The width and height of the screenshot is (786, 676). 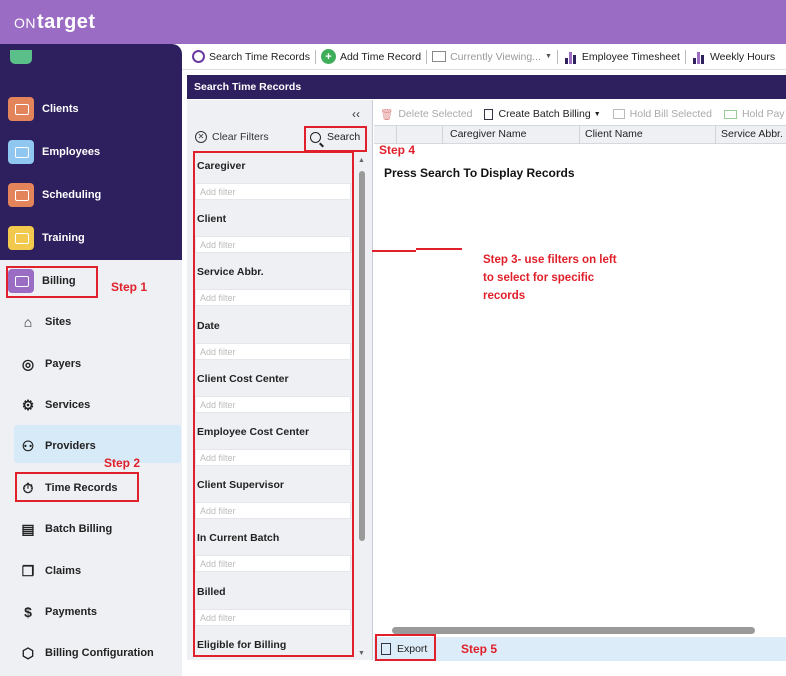 What do you see at coordinates (28, 570) in the screenshot?
I see `claims-icon: ❐` at bounding box center [28, 570].